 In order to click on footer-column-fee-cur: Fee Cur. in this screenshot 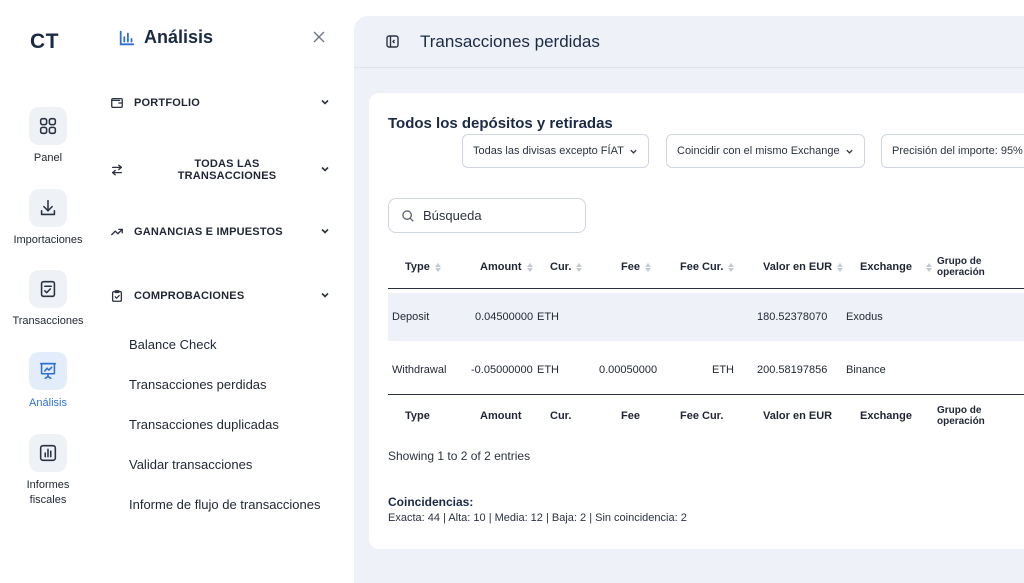, I will do `click(702, 416)`.